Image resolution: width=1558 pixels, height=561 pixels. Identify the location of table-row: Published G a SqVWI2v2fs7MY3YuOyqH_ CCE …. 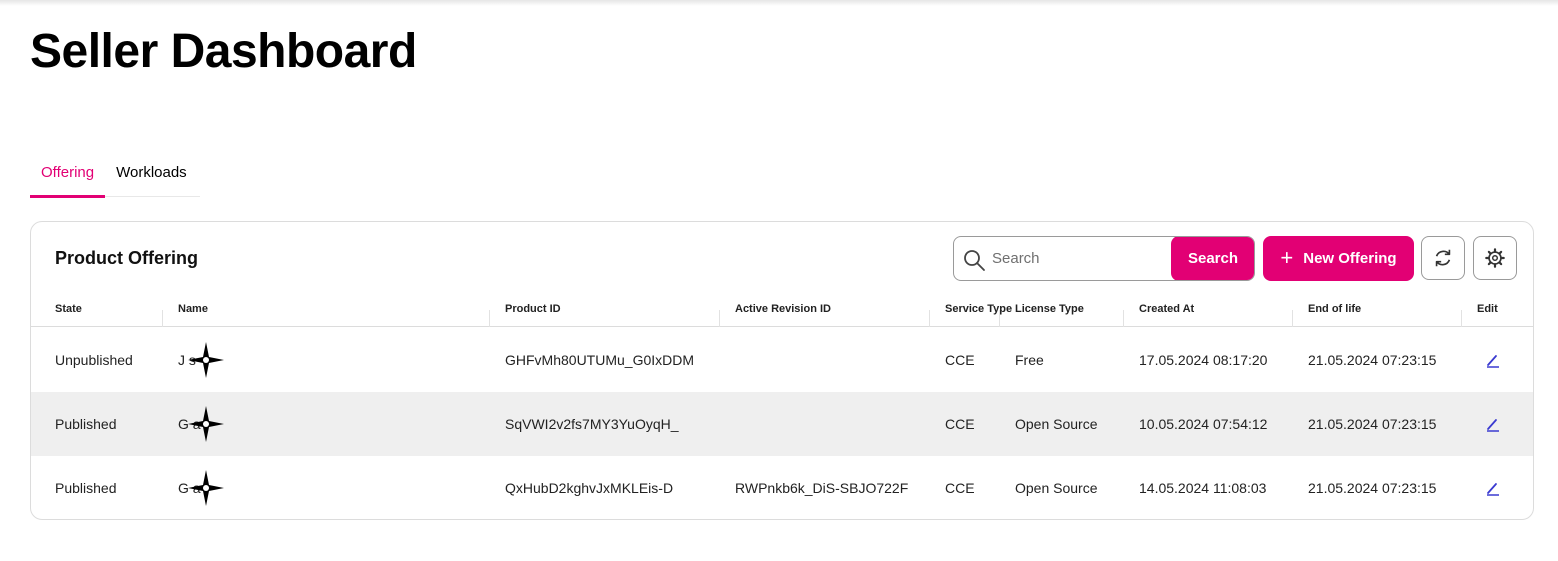
(782, 424).